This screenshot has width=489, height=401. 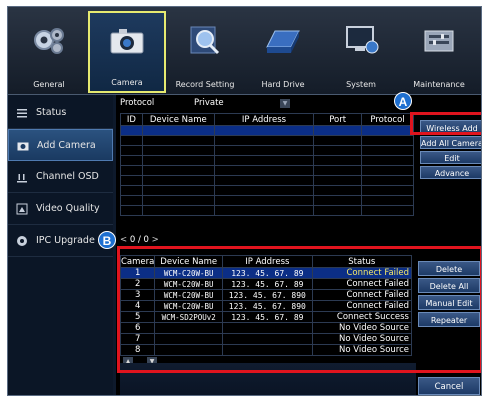 I want to click on protocol-label: Protocol, so click(x=137, y=103).